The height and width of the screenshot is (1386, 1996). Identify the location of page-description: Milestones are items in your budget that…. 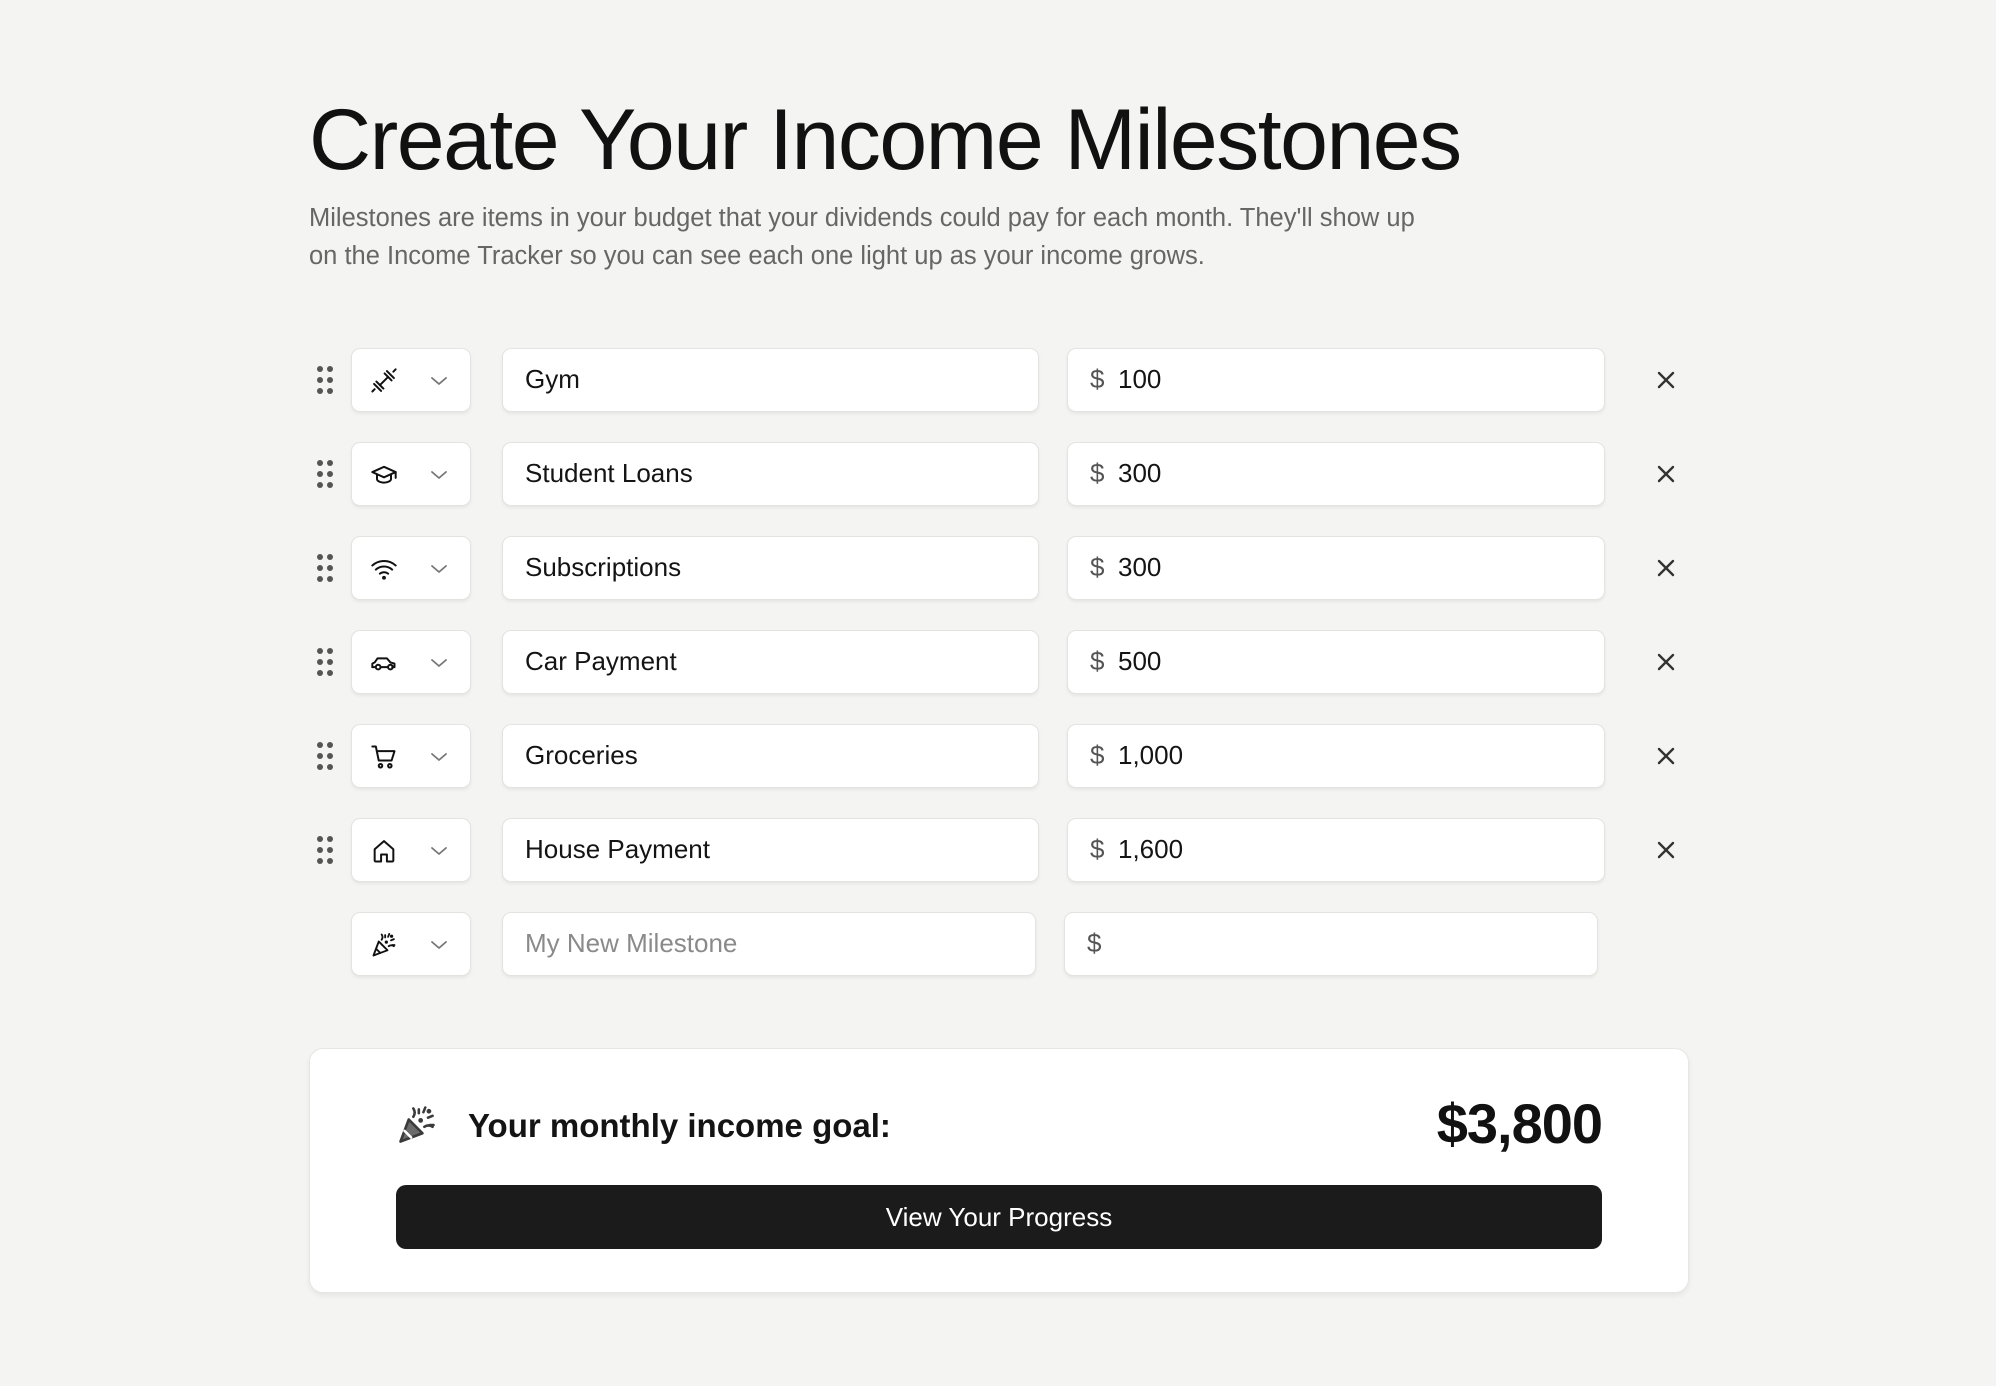
(862, 237).